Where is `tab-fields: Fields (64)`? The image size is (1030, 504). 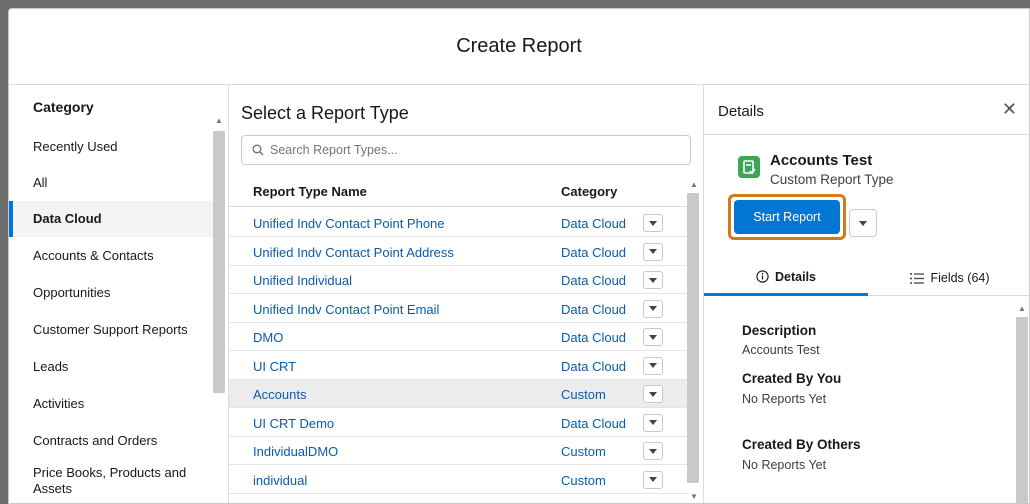 tab-fields: Fields (64) is located at coordinates (948, 278).